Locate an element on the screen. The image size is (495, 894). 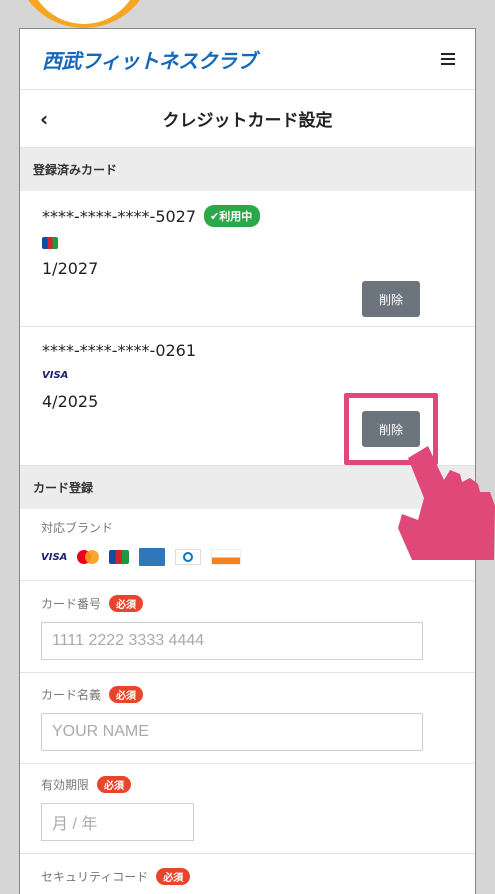
card-name-input: YOUR NAME is located at coordinates (232, 732).